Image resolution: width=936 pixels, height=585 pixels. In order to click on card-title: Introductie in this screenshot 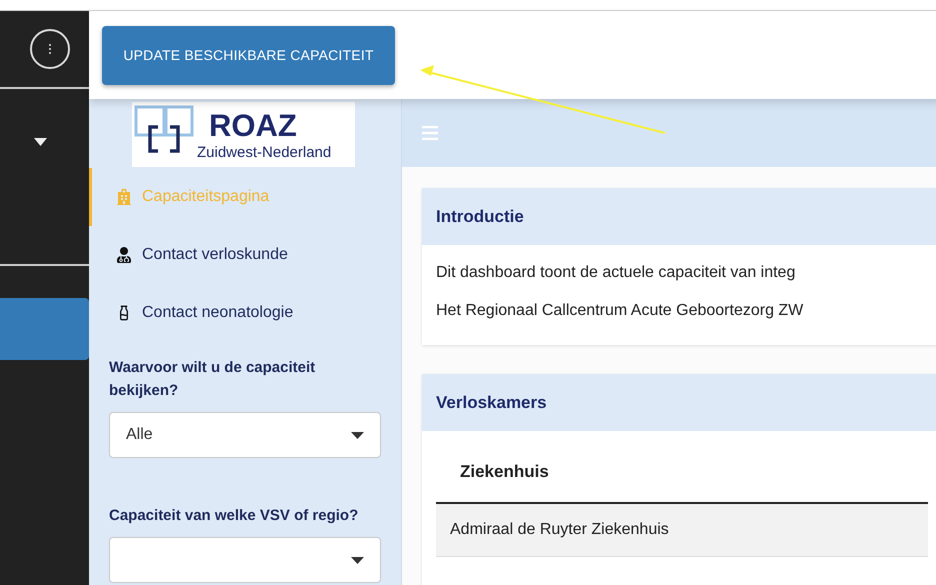, I will do `click(480, 217)`.